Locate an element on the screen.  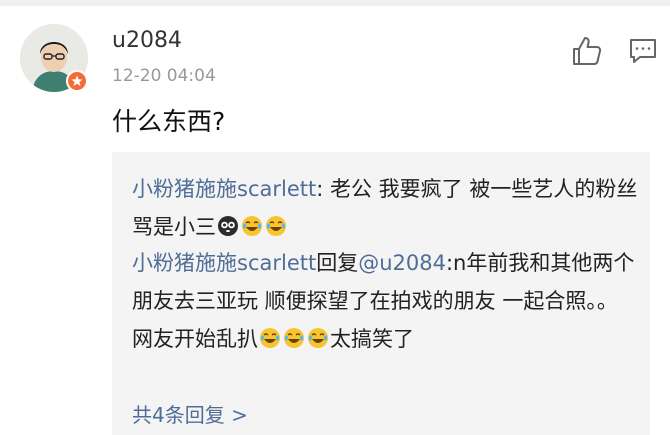
mention-link: @u2084 is located at coordinates (402, 263).